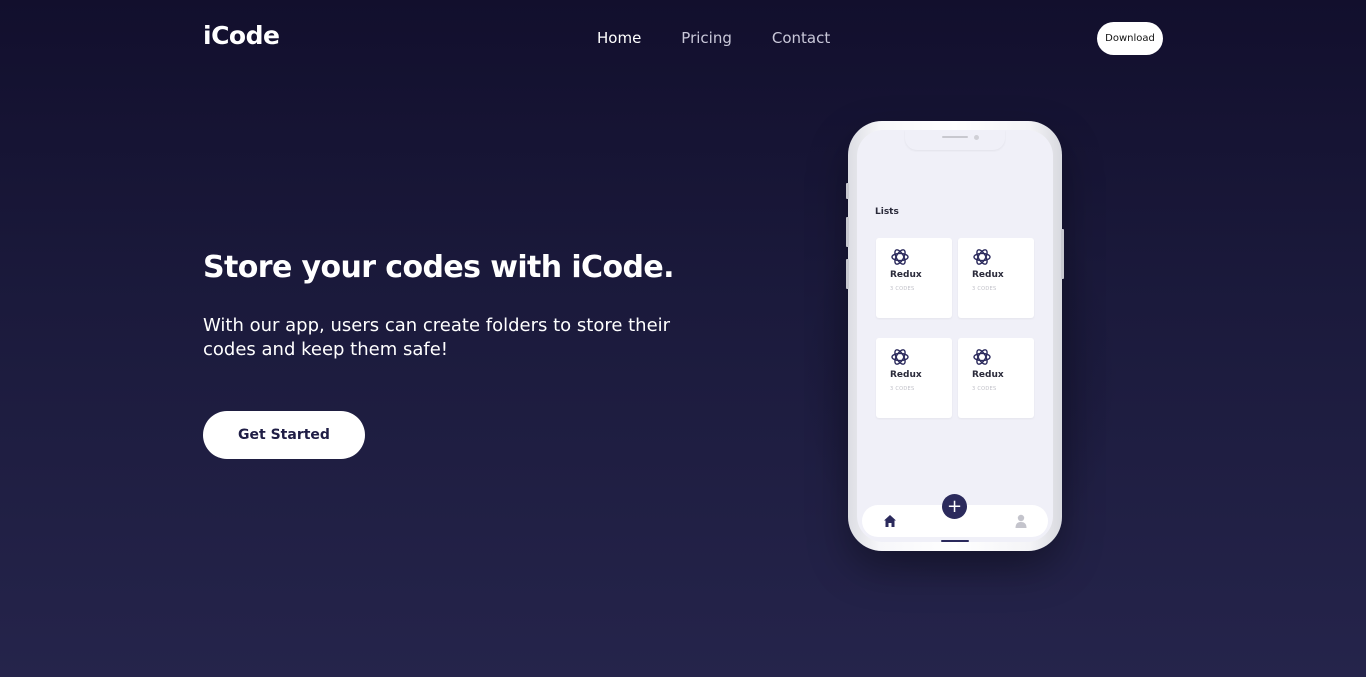  I want to click on top-nav: iCode Home Pricing Contact Download, so click(683, 38).